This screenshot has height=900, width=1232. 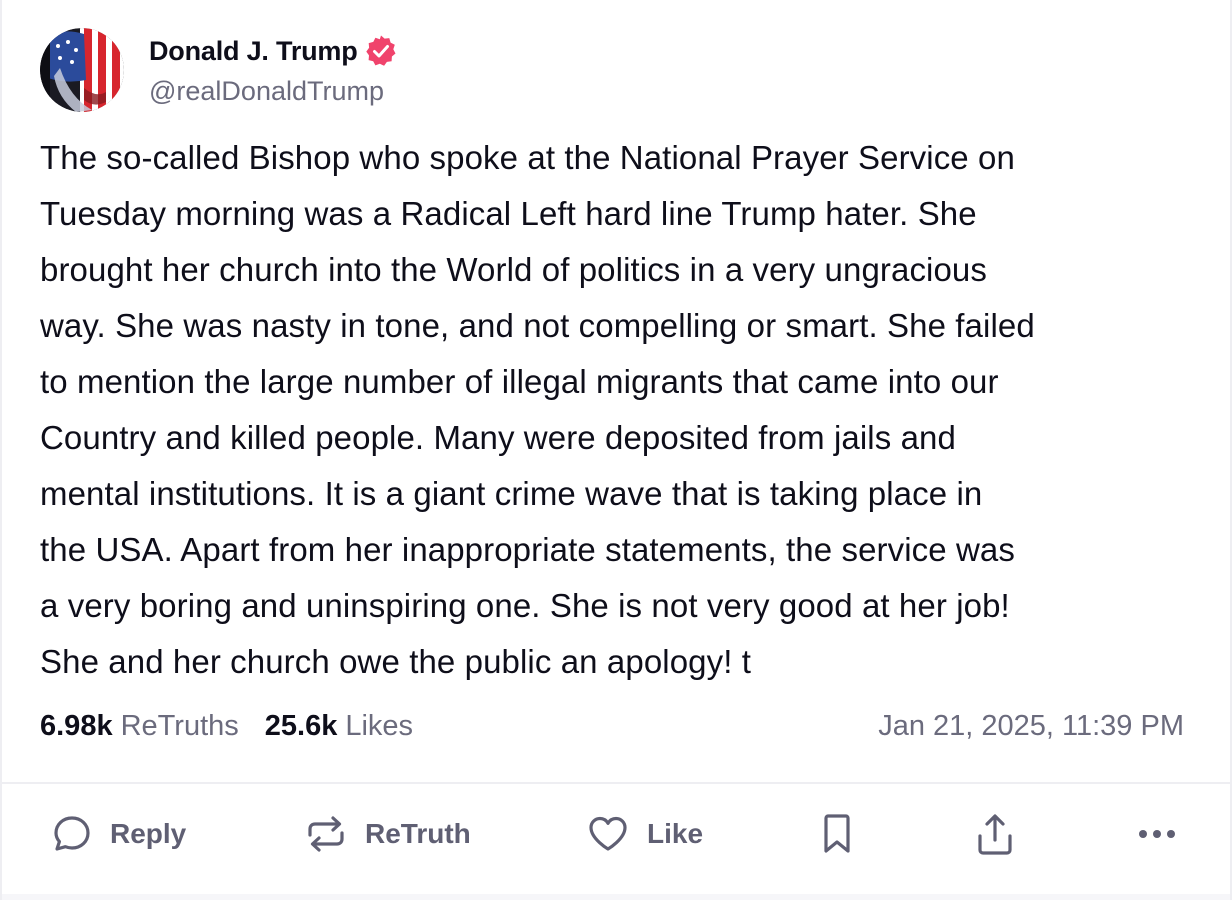 What do you see at coordinates (1031, 726) in the screenshot?
I see `post-timestamp: Jan 21, 2025, 11:39 PM` at bounding box center [1031, 726].